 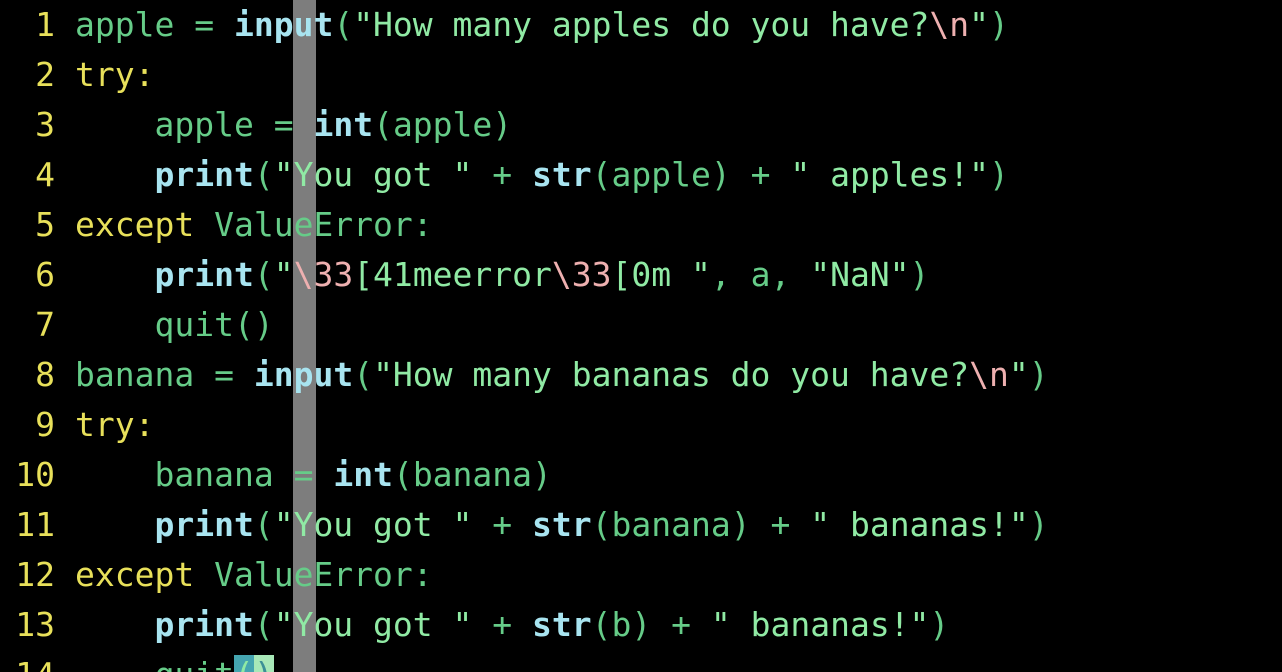 What do you see at coordinates (105, 424) in the screenshot?
I see `code-token: try` at bounding box center [105, 424].